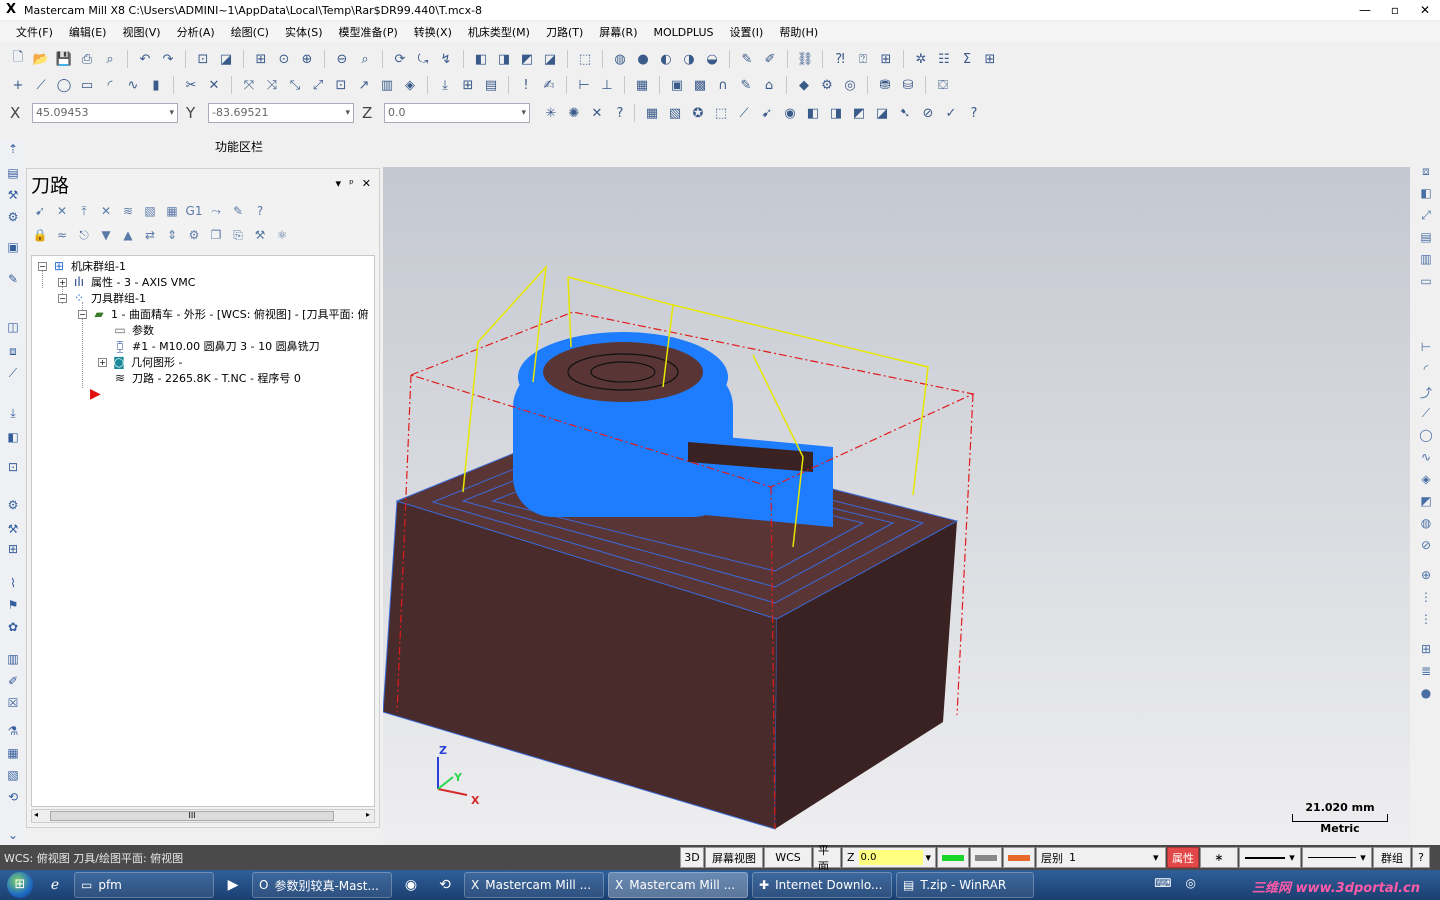 The width and height of the screenshot is (1440, 900). I want to click on xform-move-icon: ⤧, so click(249, 85).